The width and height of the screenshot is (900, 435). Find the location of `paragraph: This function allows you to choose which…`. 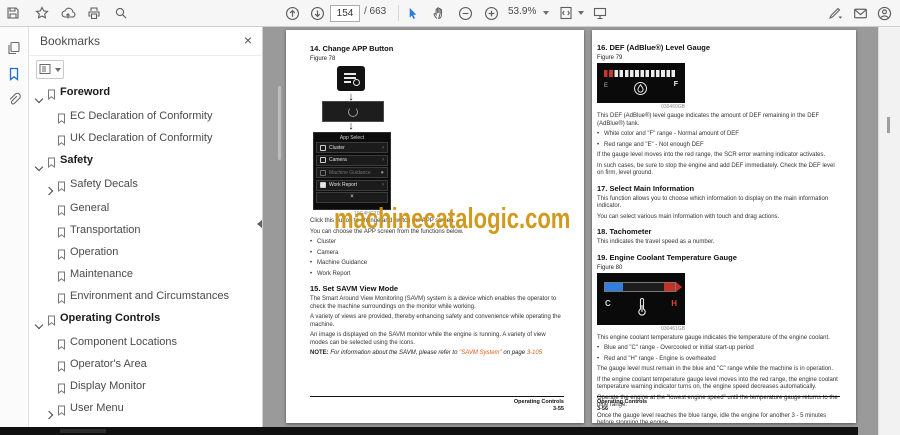

paragraph: This function allows you to choose which… is located at coordinates (713, 202).